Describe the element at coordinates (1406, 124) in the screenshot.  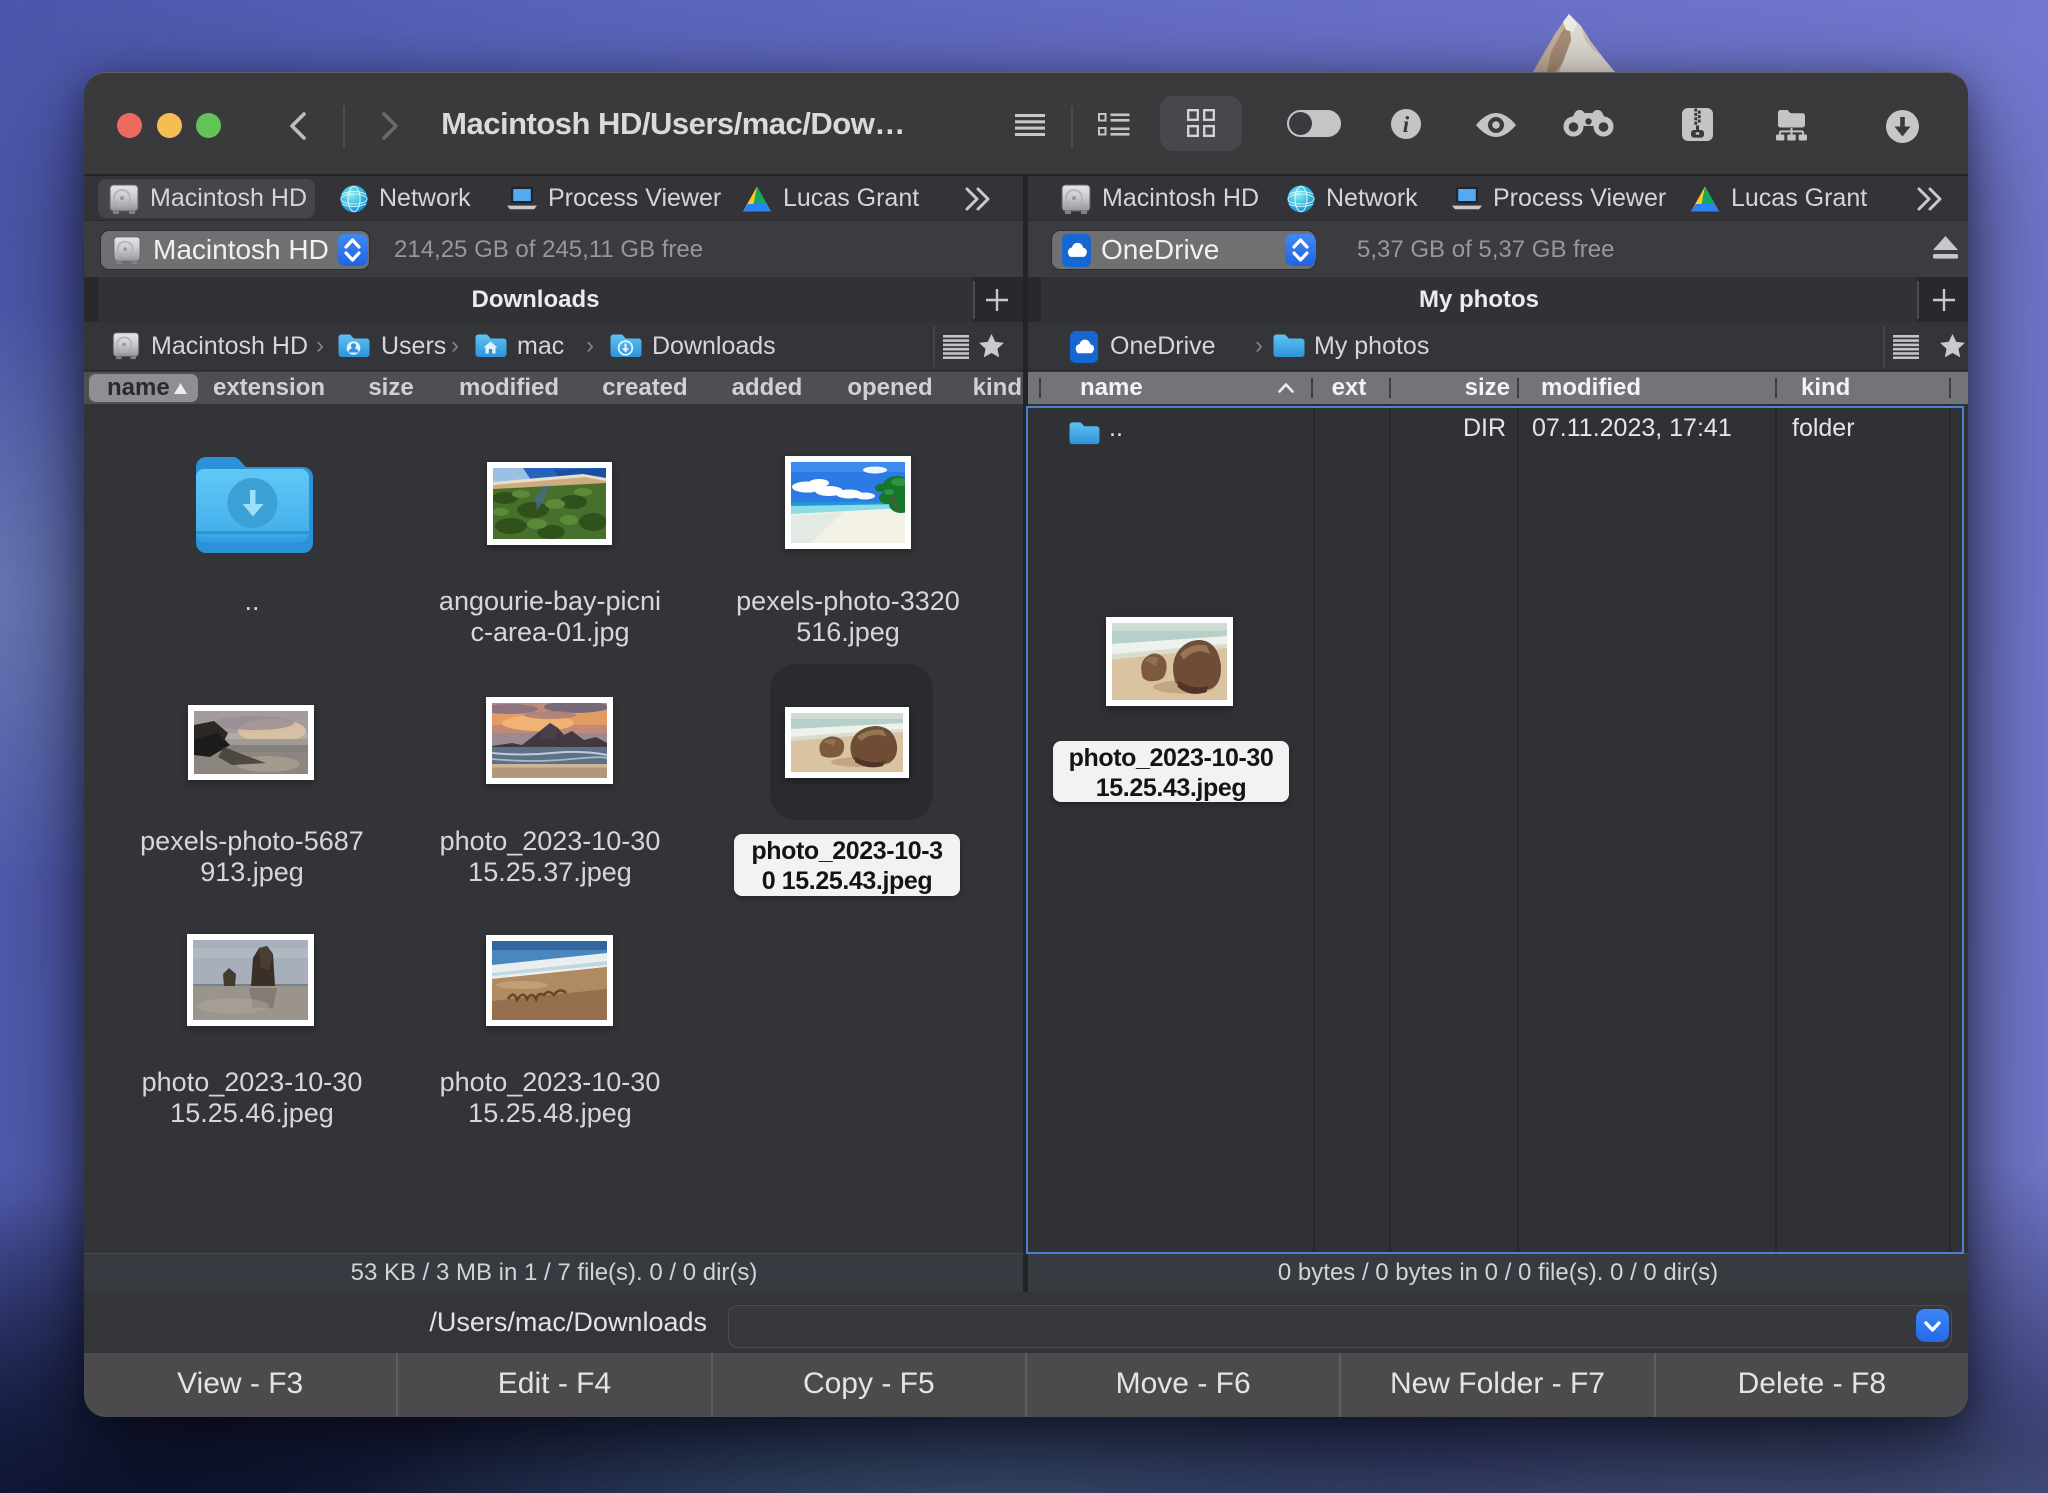
I see `svg-text: i` at that location.